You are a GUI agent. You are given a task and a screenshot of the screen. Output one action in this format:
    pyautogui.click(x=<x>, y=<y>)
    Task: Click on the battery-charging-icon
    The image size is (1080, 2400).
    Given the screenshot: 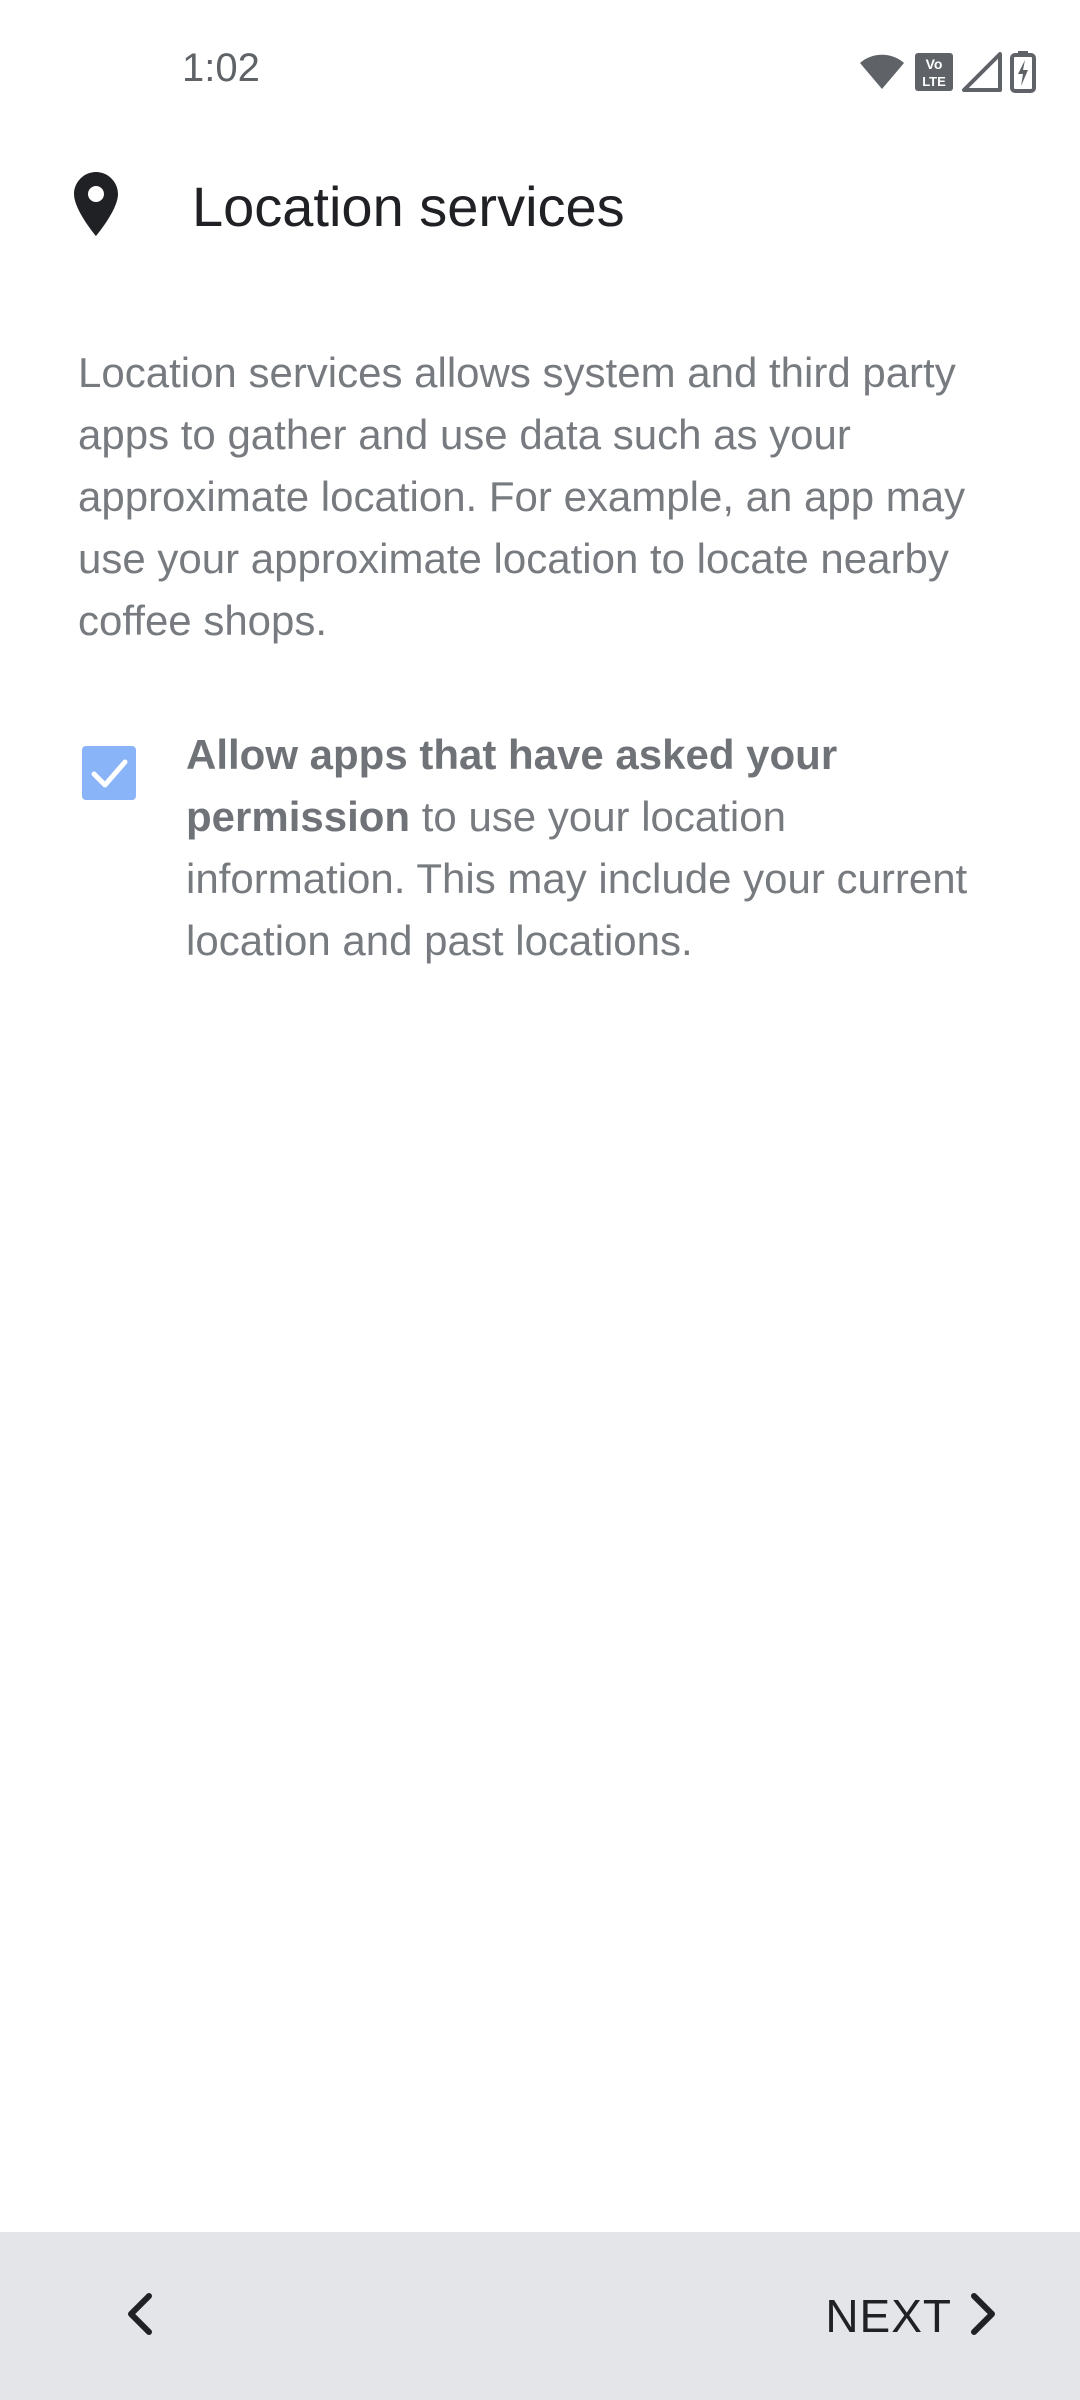 What is the action you would take?
    pyautogui.click(x=1023, y=72)
    